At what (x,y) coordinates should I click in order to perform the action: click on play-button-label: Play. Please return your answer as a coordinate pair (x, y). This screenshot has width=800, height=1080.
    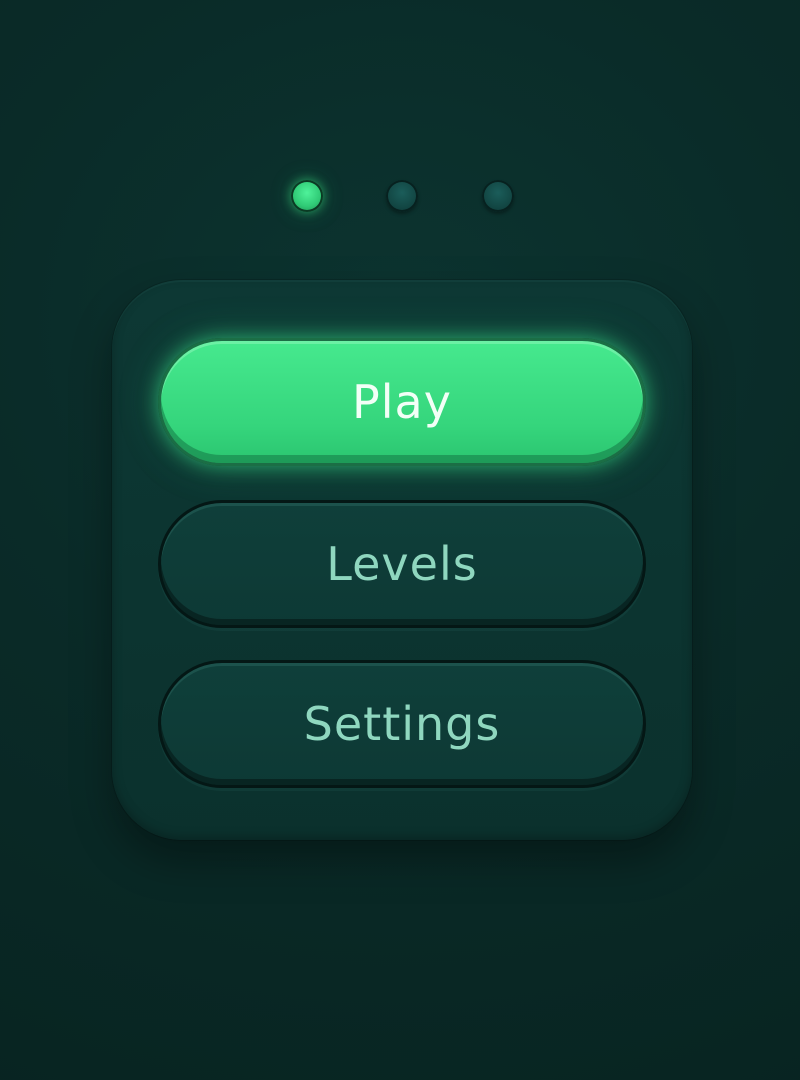
    Looking at the image, I should click on (402, 402).